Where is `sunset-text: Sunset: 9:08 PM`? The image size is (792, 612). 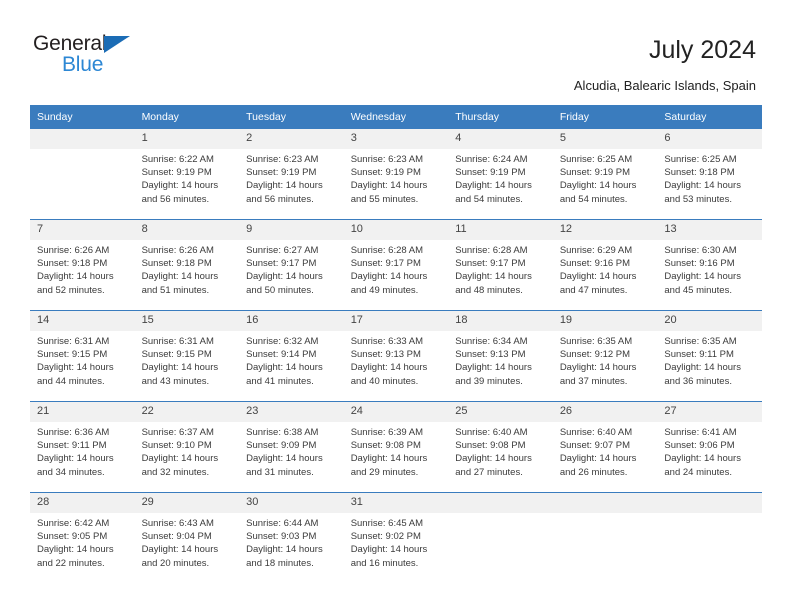
sunset-text: Sunset: 9:08 PM is located at coordinates (490, 446).